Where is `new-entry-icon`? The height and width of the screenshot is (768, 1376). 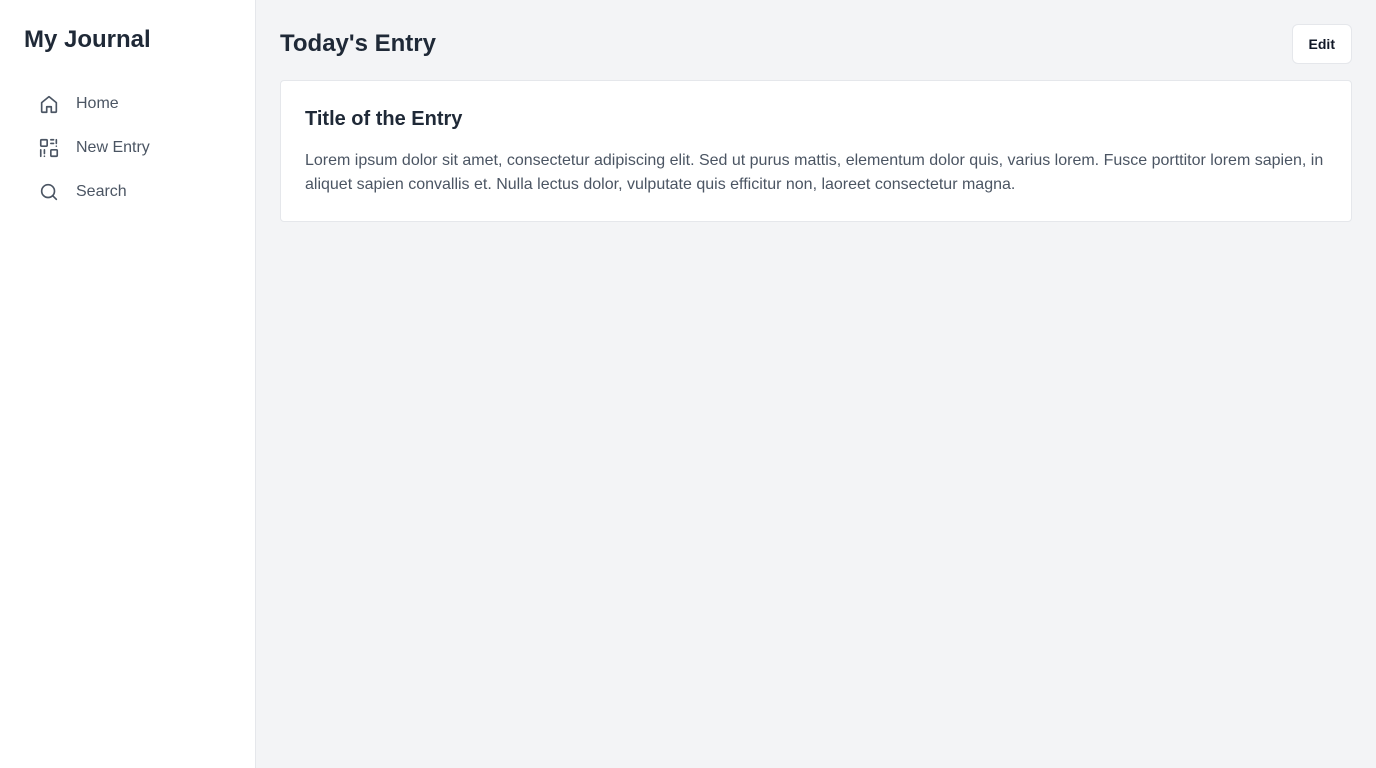
new-entry-icon is located at coordinates (49, 148).